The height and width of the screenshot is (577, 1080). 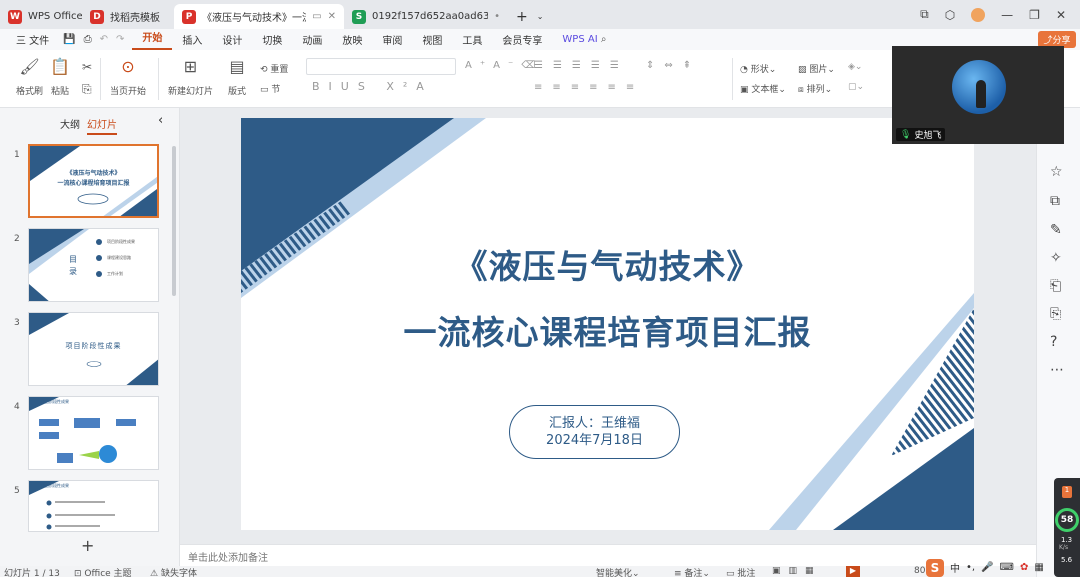 What do you see at coordinates (950, 15) in the screenshot?
I see `cube-icon: ⬡` at bounding box center [950, 15].